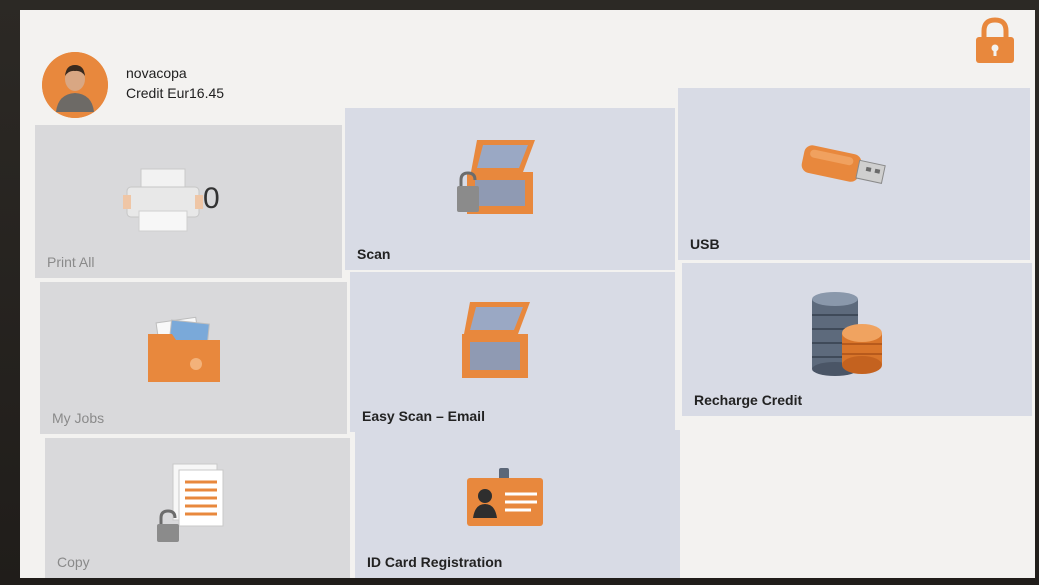  Describe the element at coordinates (858, 499) in the screenshot. I see `empty-slot` at that location.